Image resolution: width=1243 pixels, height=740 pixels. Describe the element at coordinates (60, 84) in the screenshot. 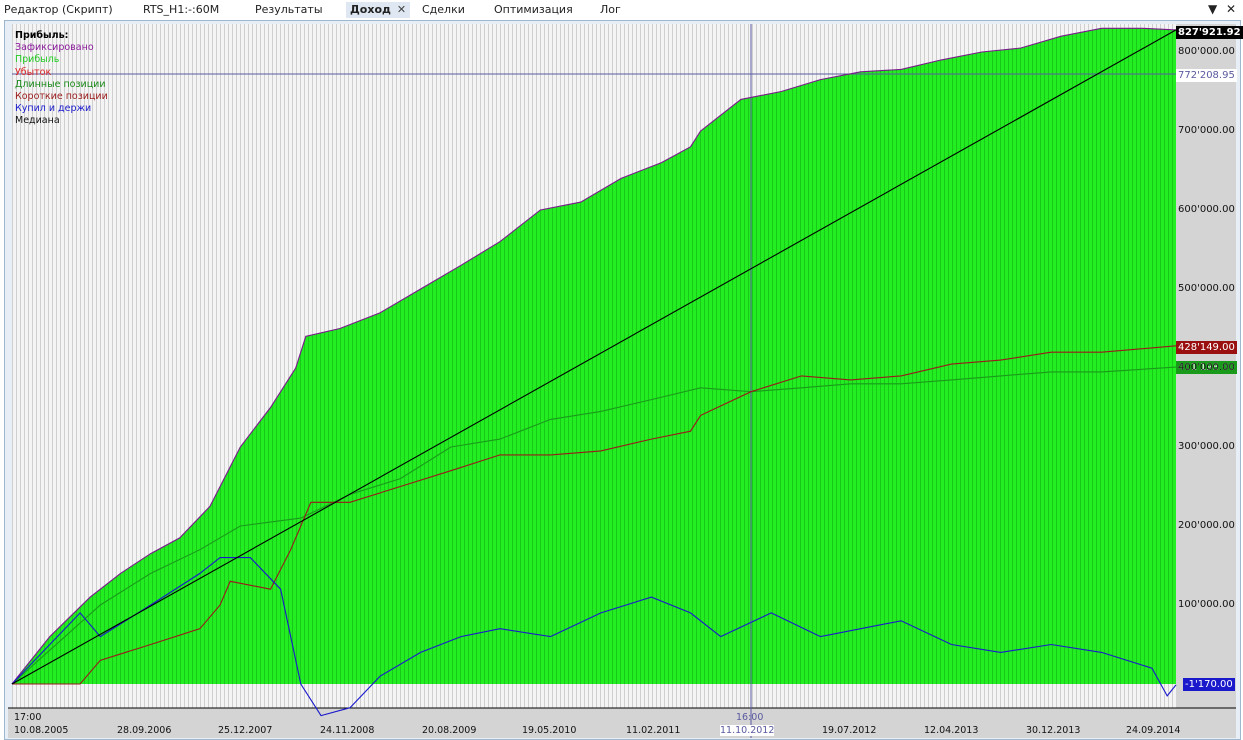

I see `legend-item-long: Длинные позиции` at that location.